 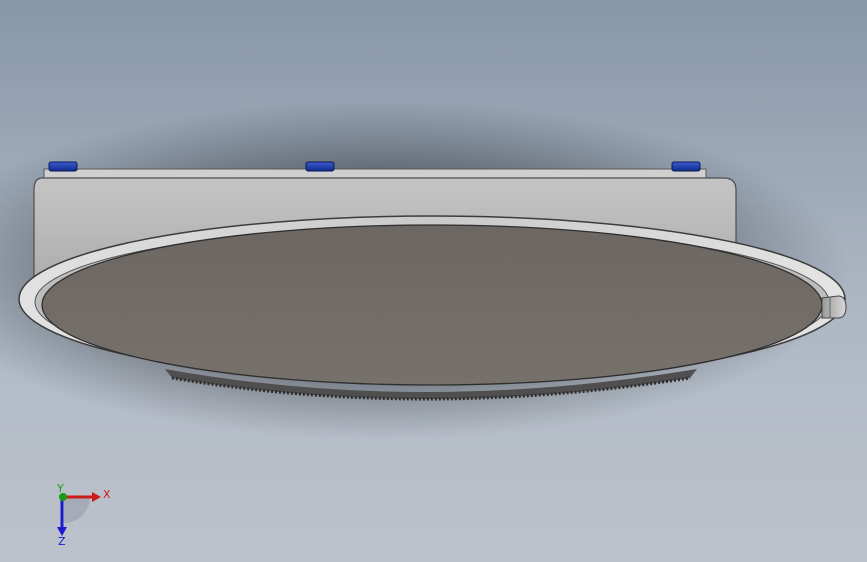 I want to click on side-knob, so click(x=834, y=307).